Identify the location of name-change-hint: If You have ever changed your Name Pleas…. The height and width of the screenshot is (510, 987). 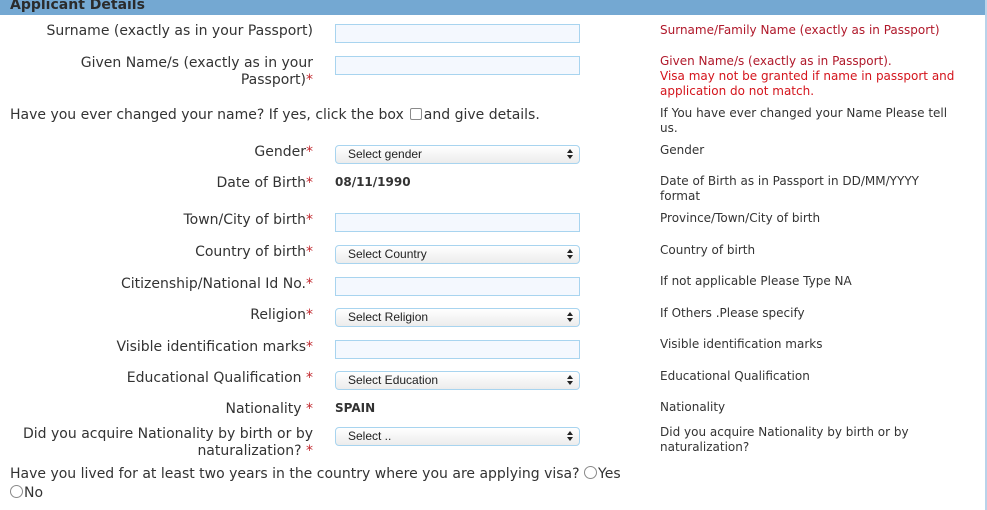
(804, 120).